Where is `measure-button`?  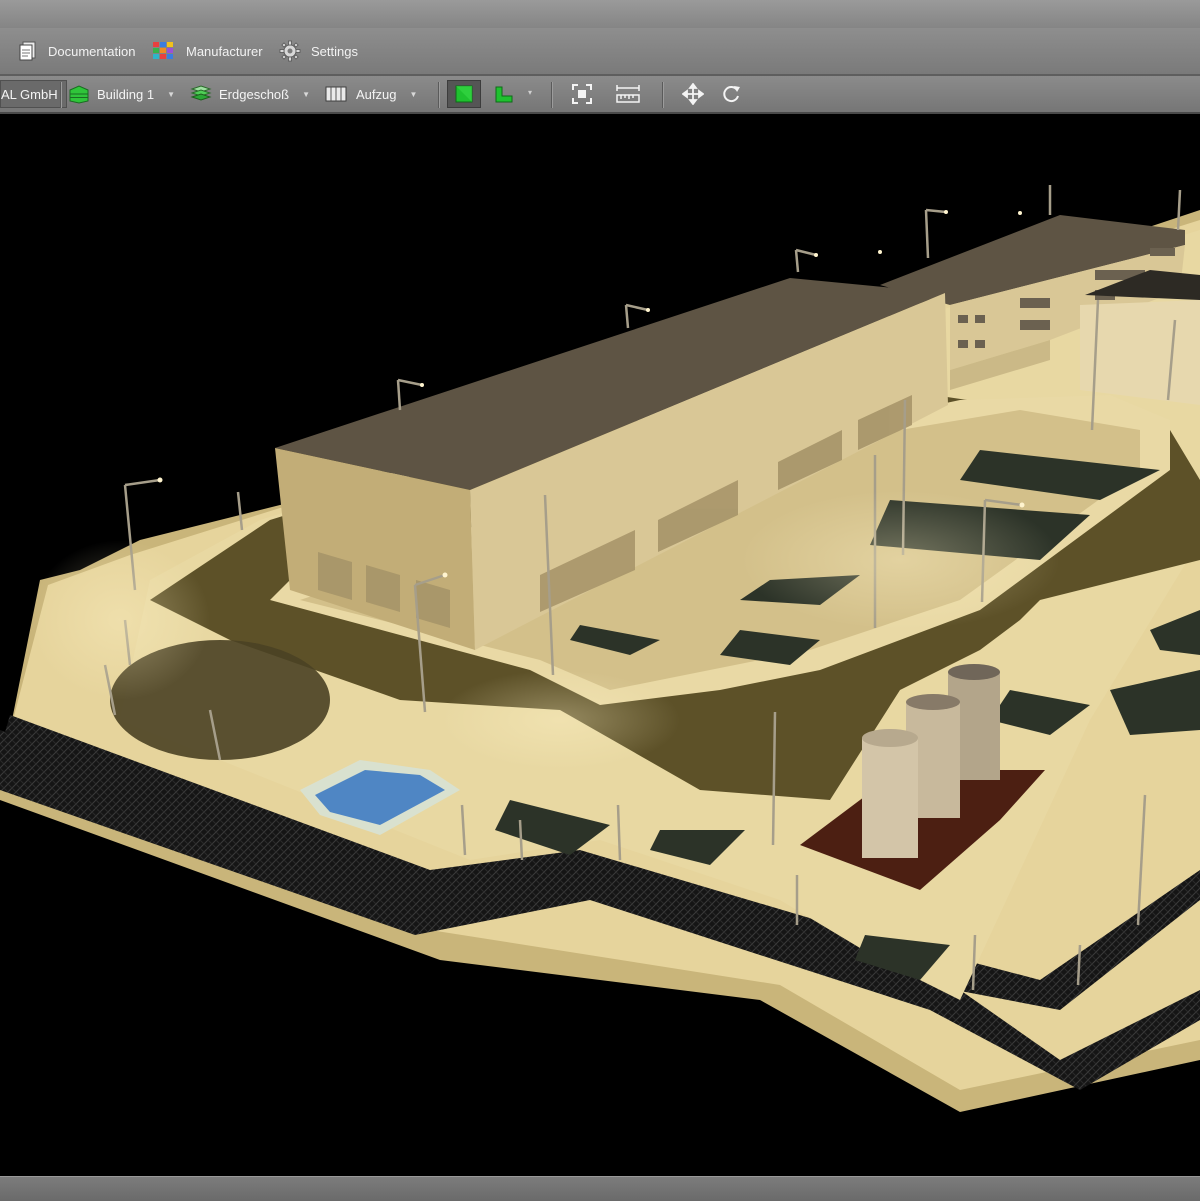
measure-button is located at coordinates (628, 94).